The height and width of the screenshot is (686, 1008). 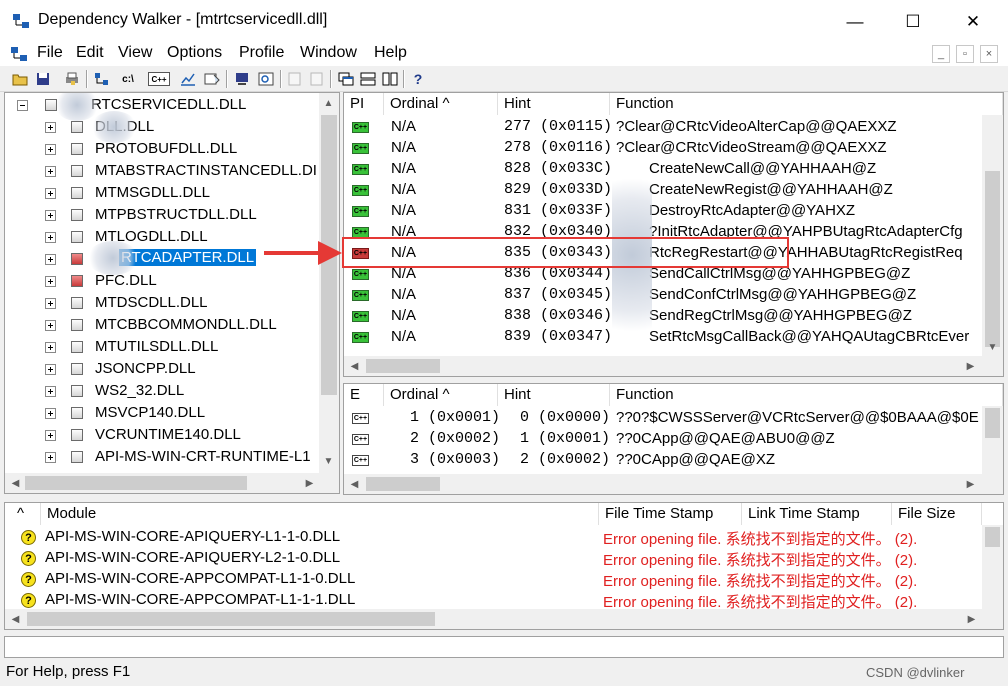 What do you see at coordinates (165, 303) in the screenshot?
I see `tree-item: MTDSCDLL.DLL` at bounding box center [165, 303].